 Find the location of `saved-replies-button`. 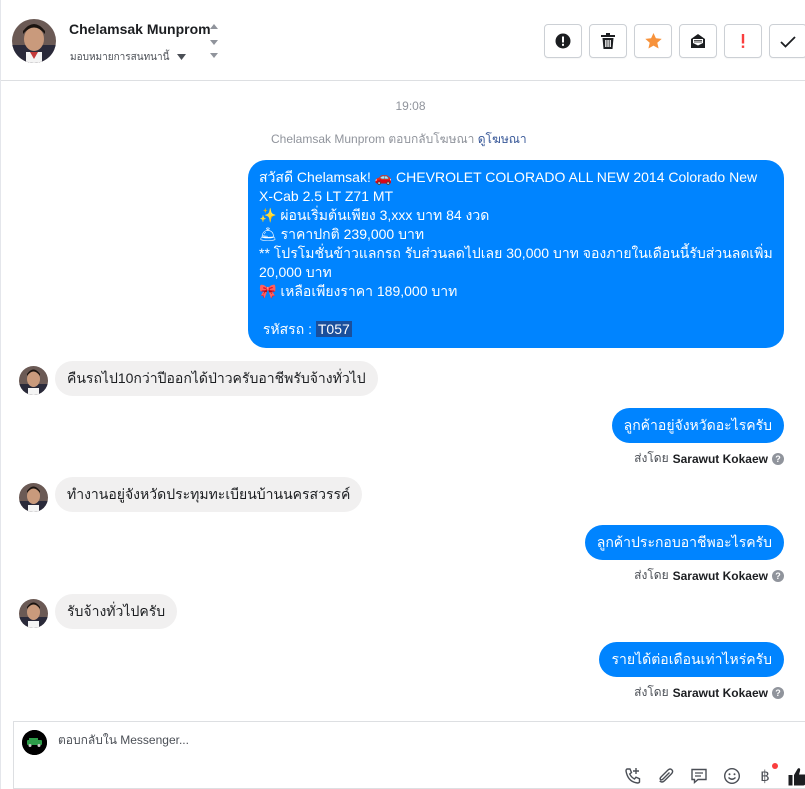

saved-replies-button is located at coordinates (699, 776).